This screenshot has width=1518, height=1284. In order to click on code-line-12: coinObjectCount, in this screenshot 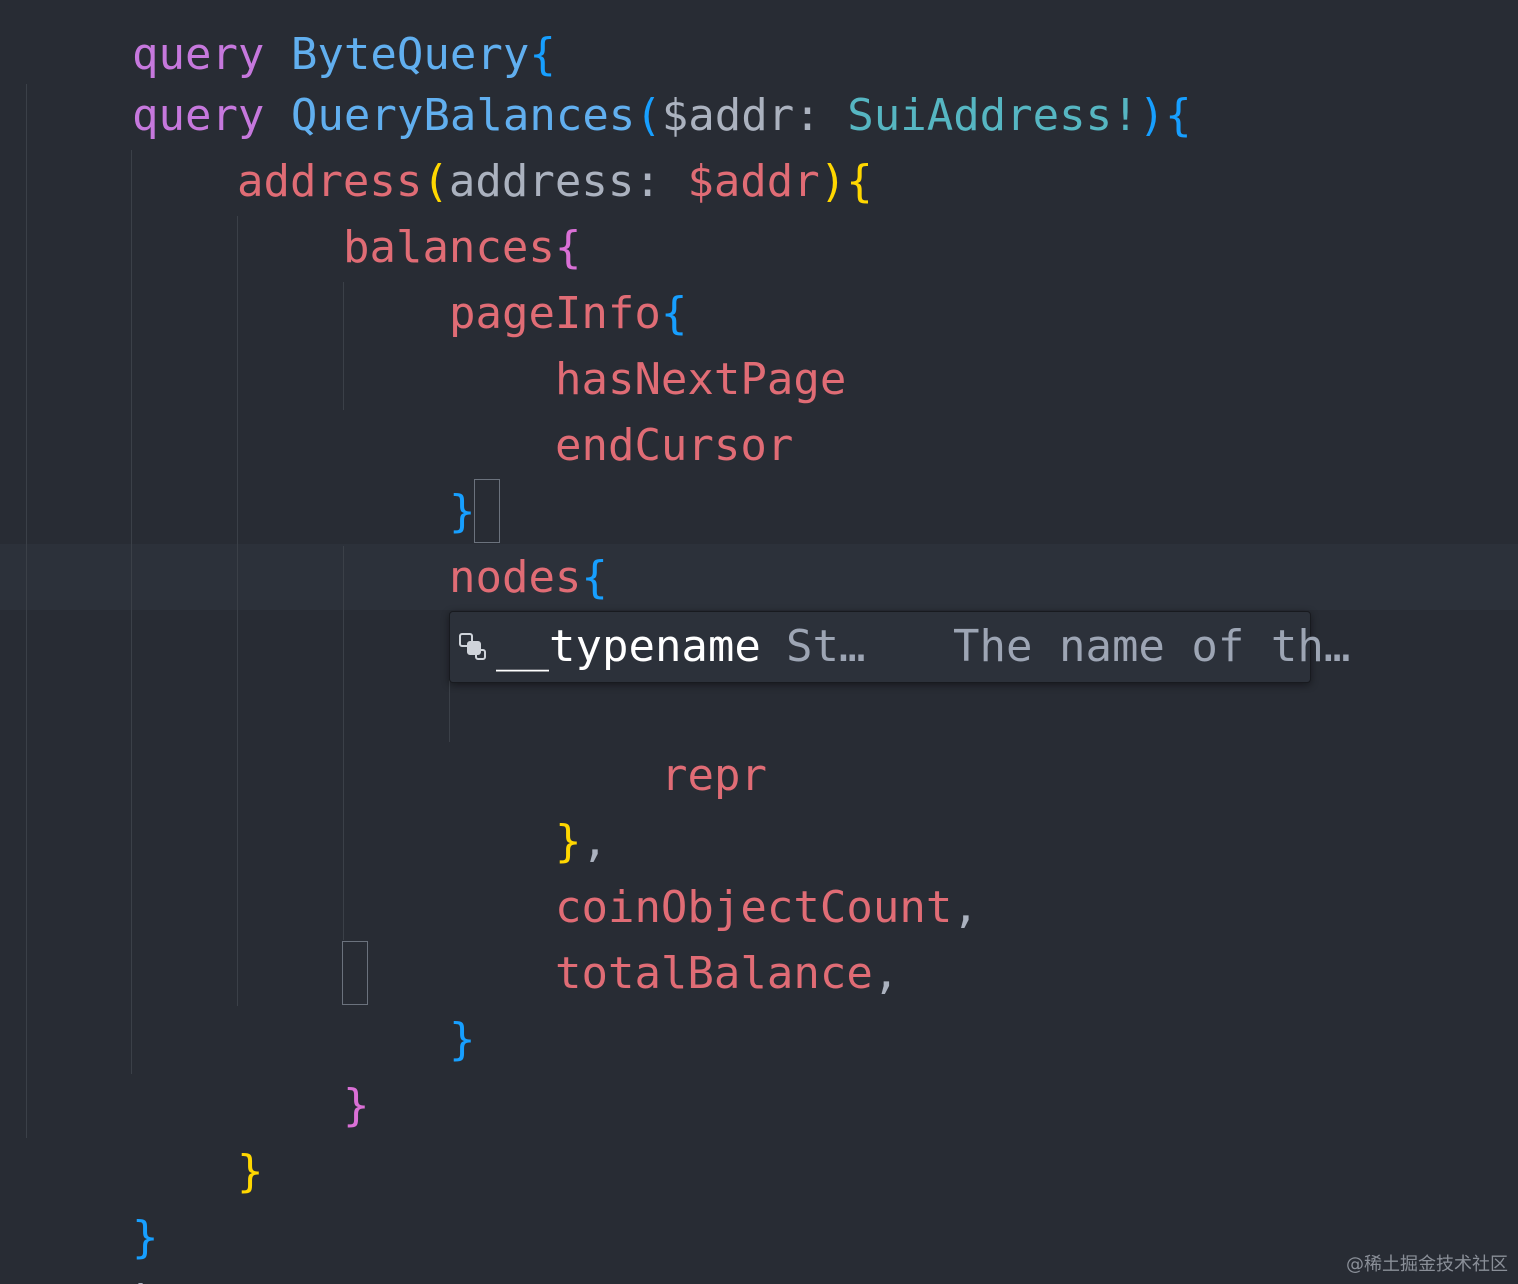, I will do `click(714, 871)`.